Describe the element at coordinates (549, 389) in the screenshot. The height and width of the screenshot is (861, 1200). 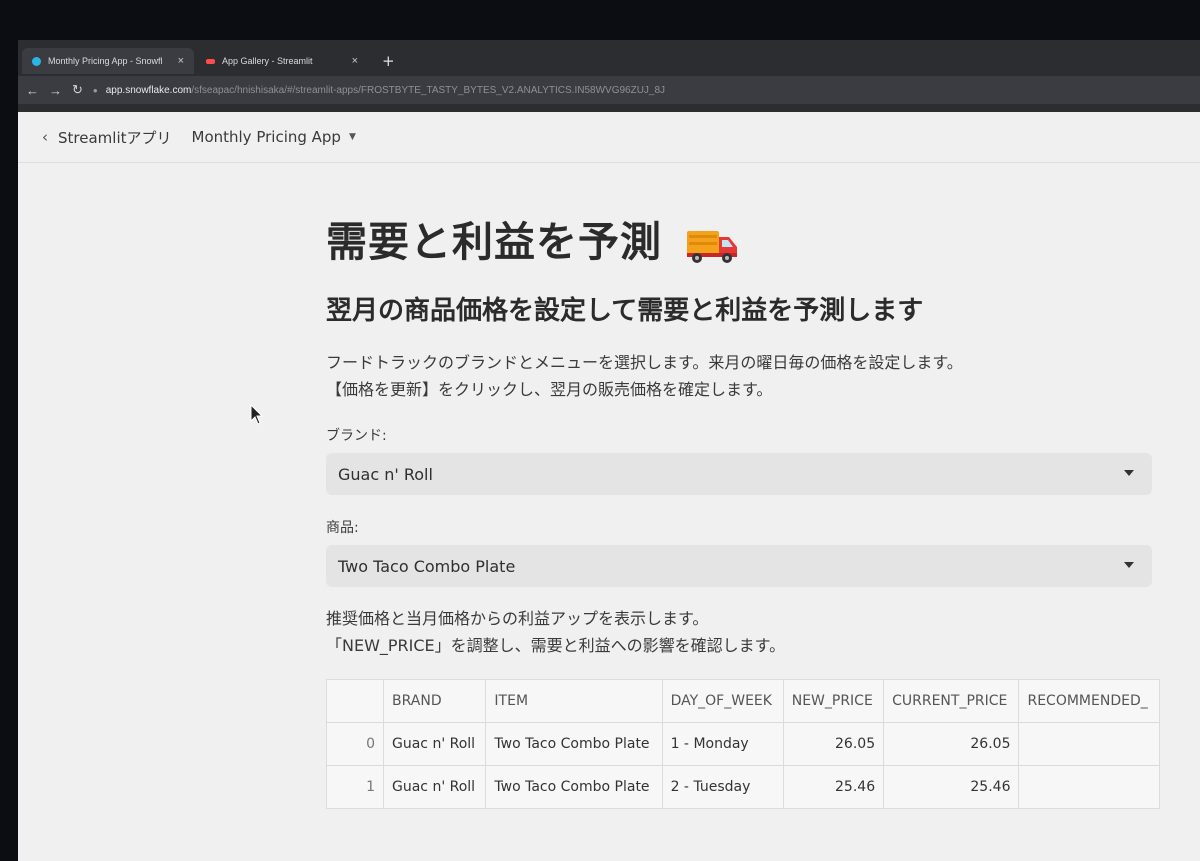
I see `description-line-2: 【価格を更新】をクリックし、翌月の販売価格を確定します。` at that location.